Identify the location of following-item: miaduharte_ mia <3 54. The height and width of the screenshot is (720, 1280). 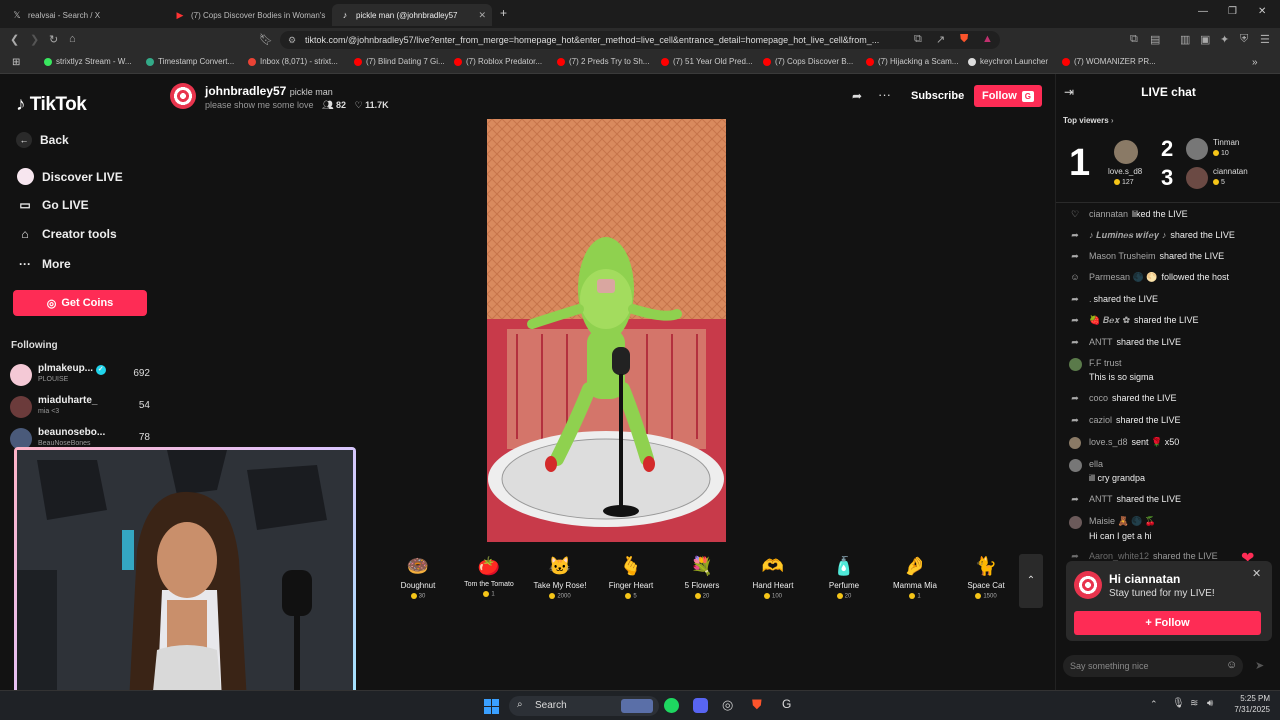
(80, 406).